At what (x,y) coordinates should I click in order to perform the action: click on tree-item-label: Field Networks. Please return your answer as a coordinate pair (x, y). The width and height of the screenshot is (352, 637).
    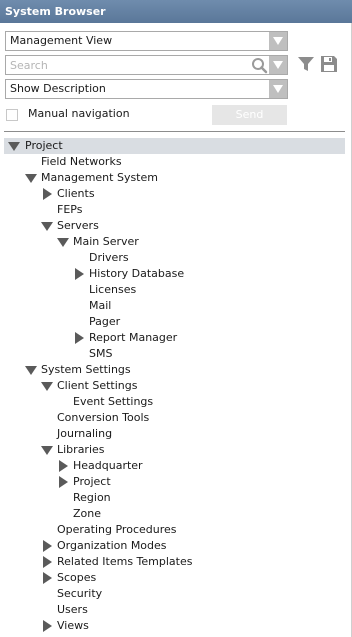
    Looking at the image, I should click on (81, 161).